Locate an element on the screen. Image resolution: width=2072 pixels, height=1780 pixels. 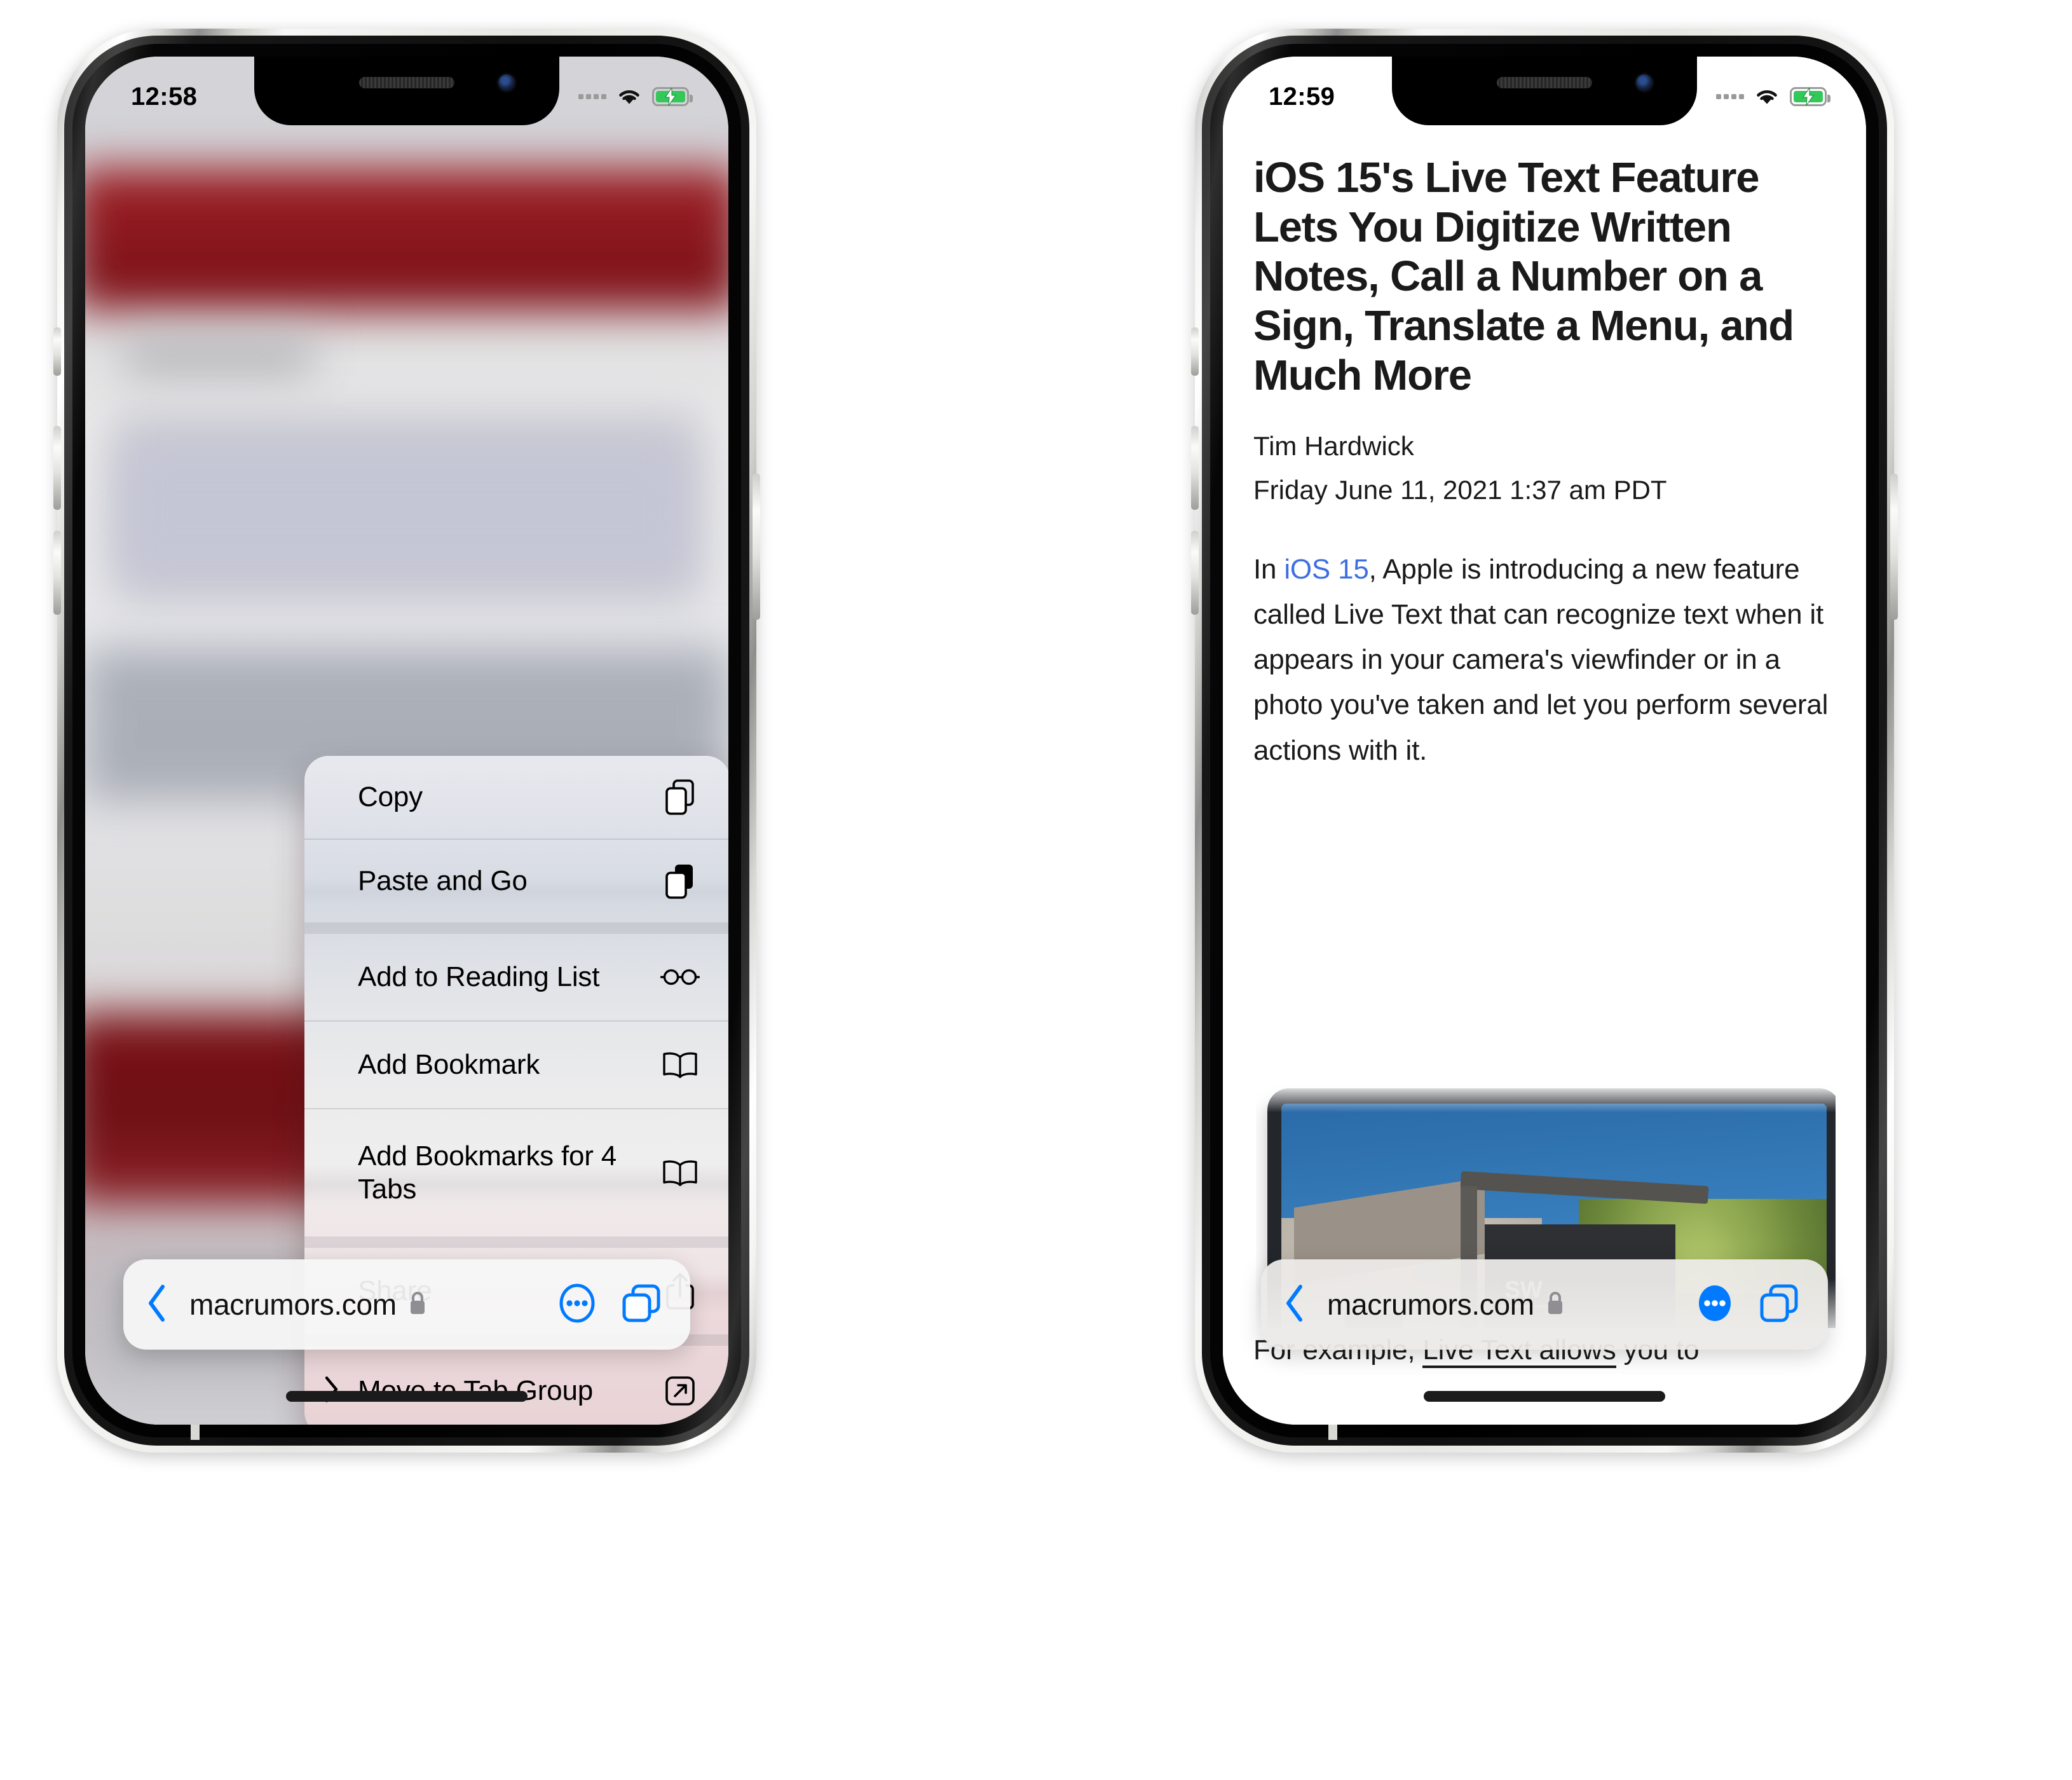
home-indicator-left is located at coordinates (407, 1396).